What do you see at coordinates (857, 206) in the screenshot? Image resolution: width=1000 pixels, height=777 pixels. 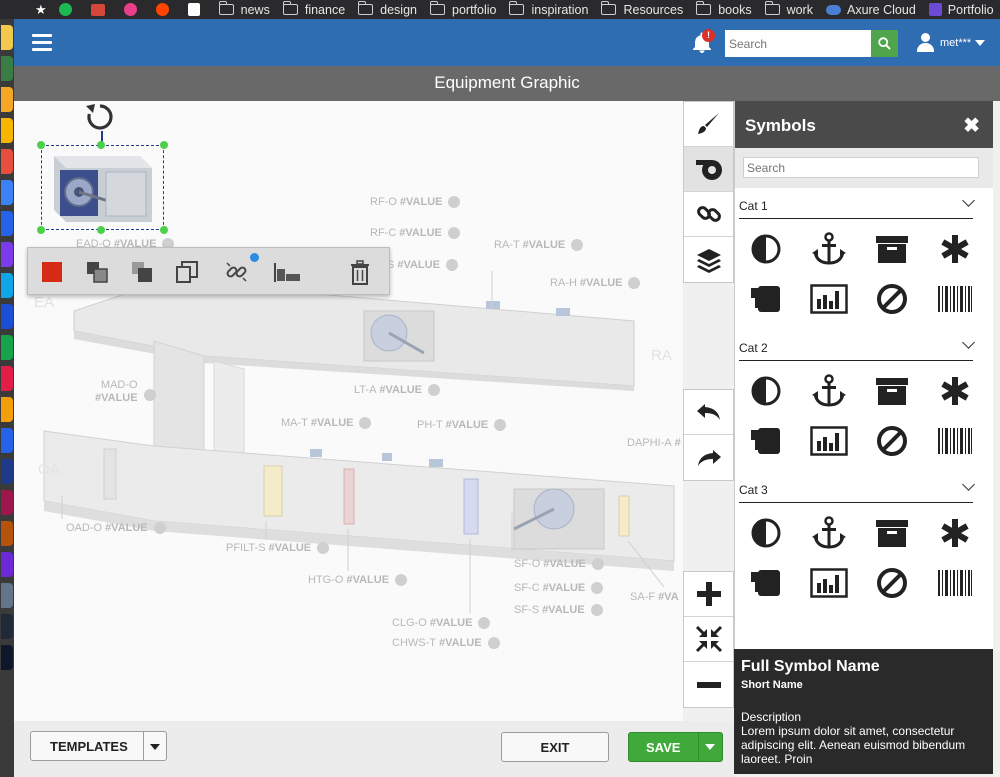 I see `category-header: Cat 1` at bounding box center [857, 206].